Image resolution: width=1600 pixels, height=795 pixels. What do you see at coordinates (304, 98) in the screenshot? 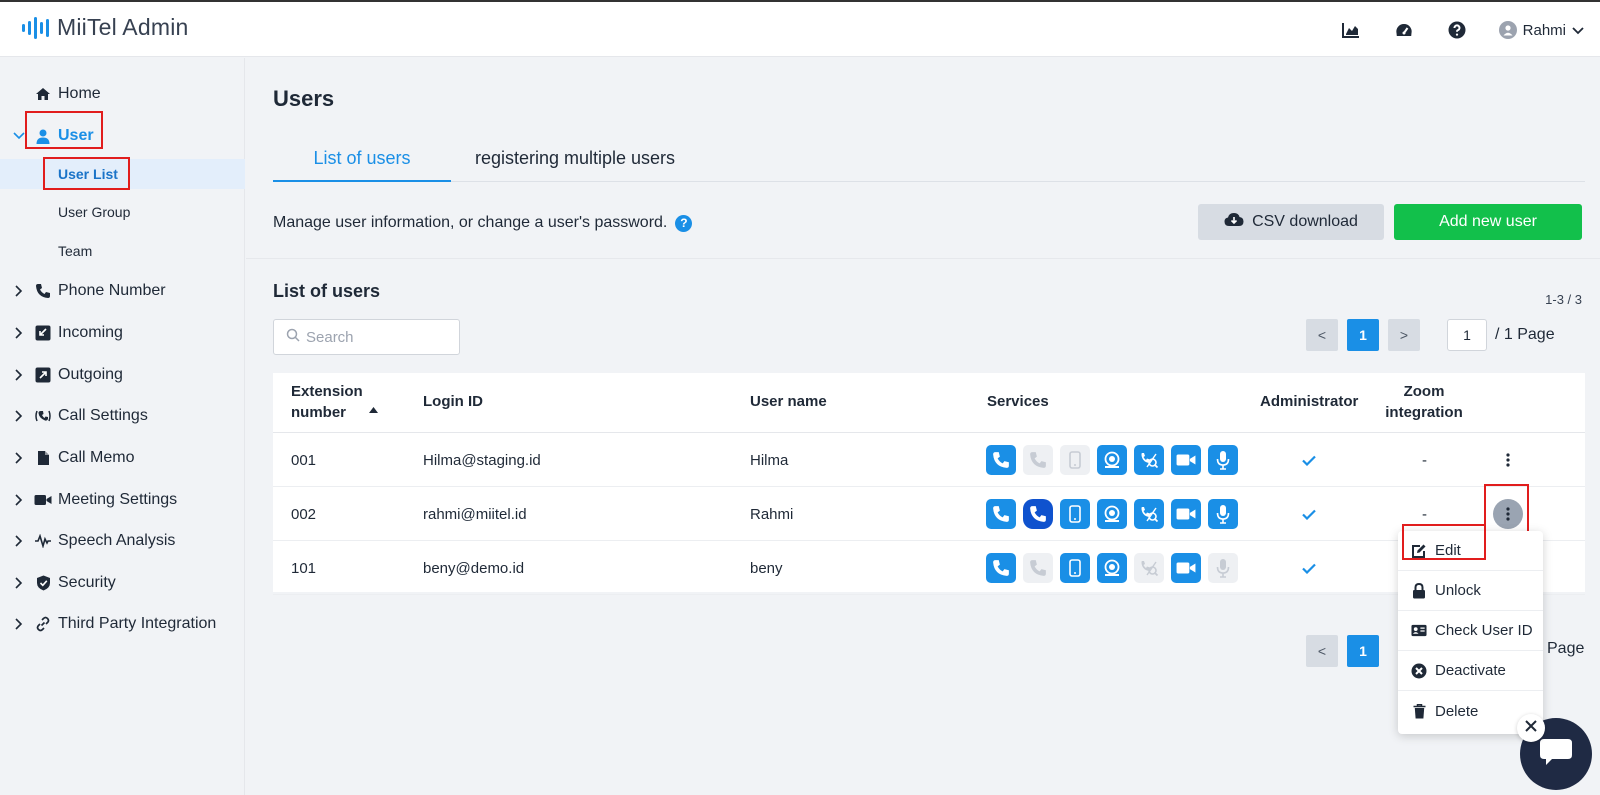
I see `page-title: Users` at bounding box center [304, 98].